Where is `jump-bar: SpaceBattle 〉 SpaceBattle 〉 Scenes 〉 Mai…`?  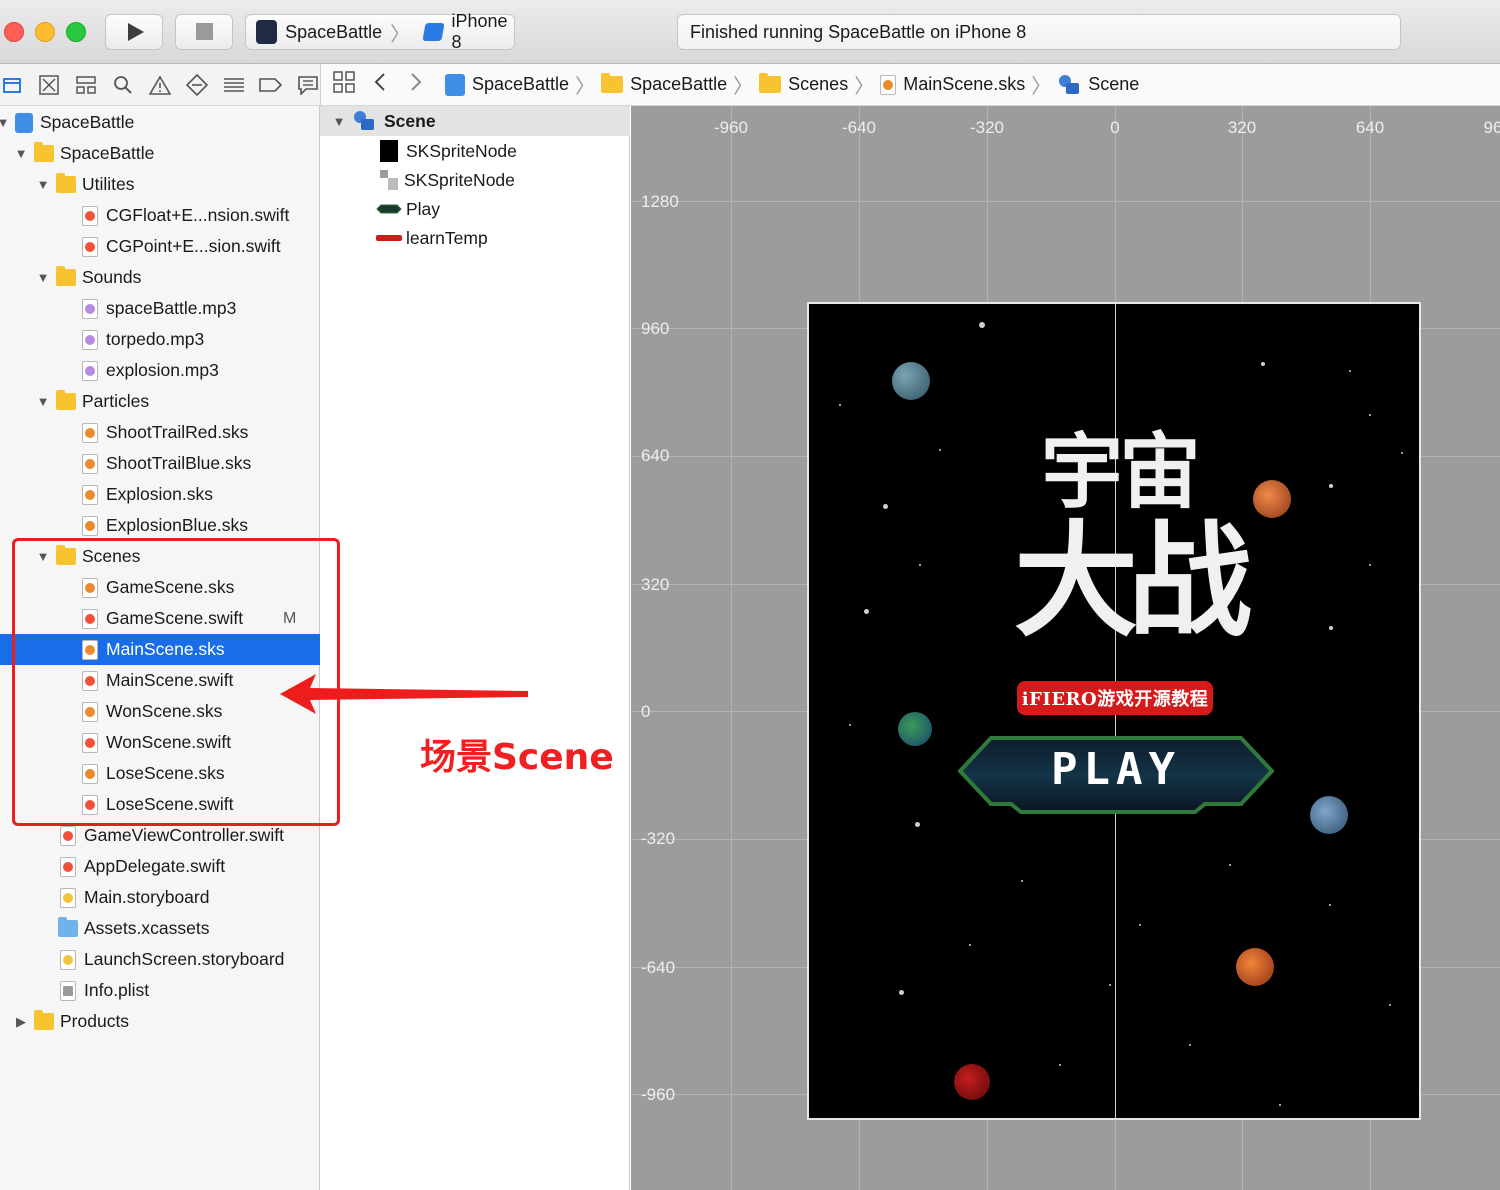
jump-bar: SpaceBattle 〉 SpaceBattle 〉 Scenes 〉 Mai… is located at coordinates (910, 85).